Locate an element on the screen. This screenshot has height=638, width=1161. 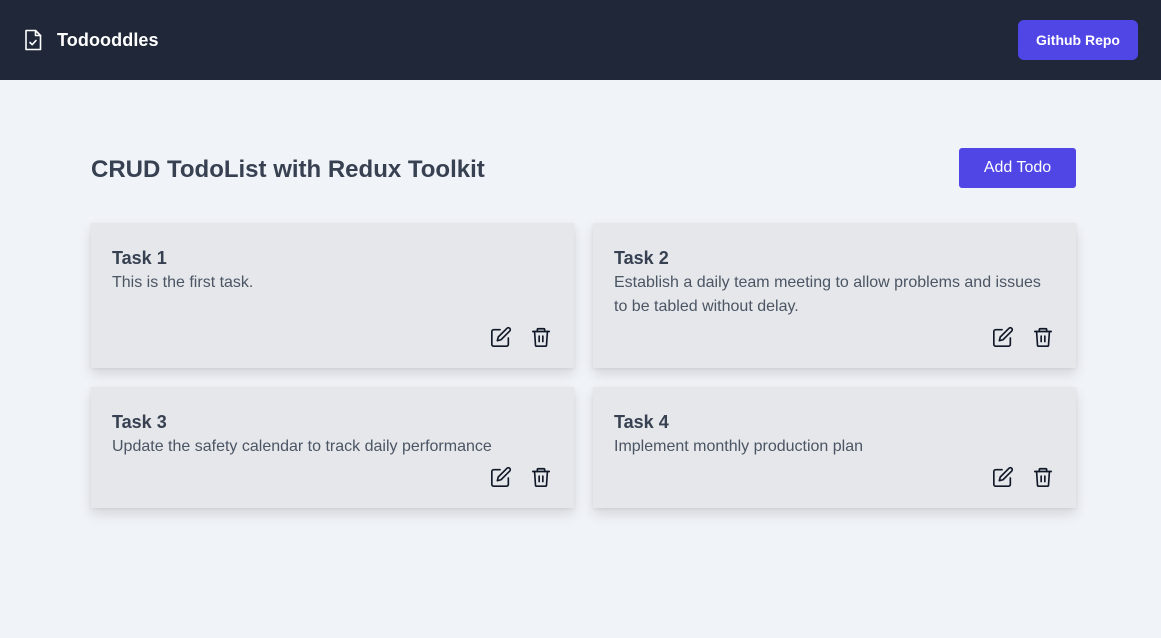
todo-description: Implement monthly production plan is located at coordinates (739, 446).